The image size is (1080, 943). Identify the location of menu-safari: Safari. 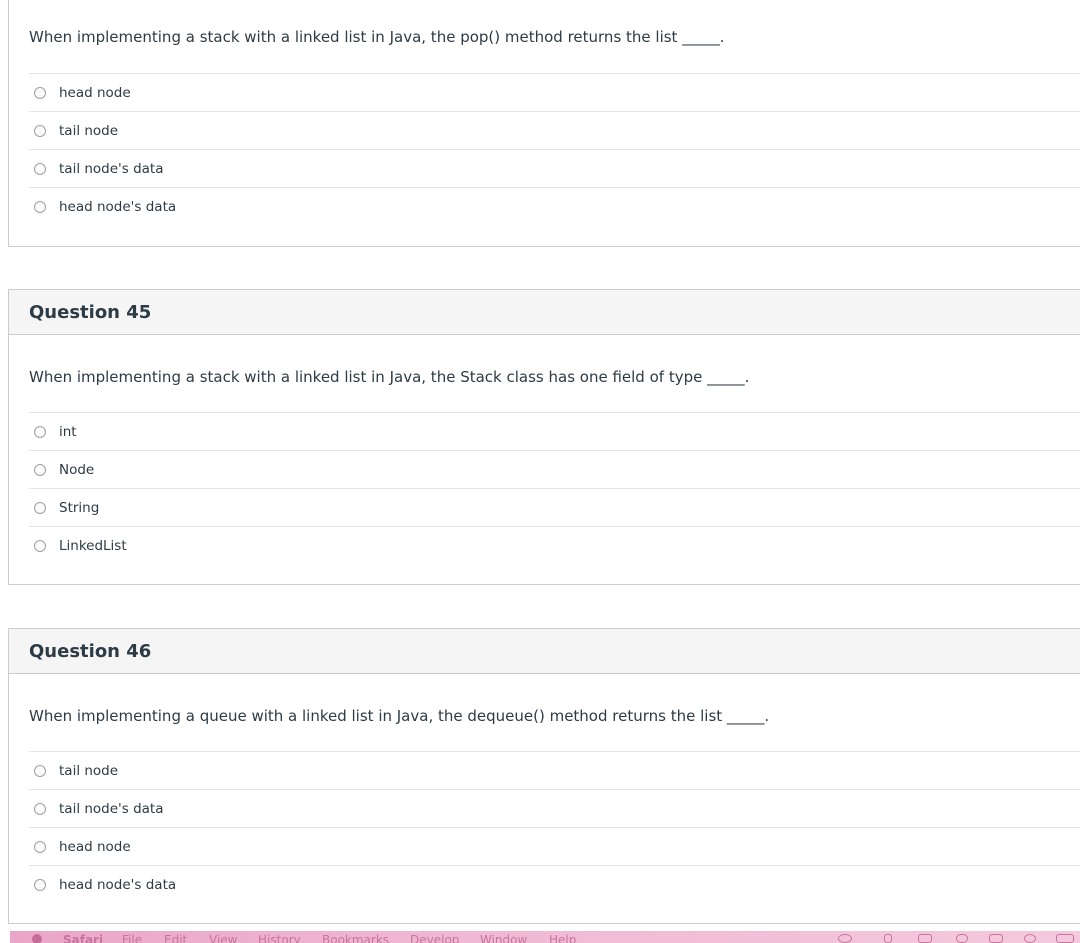
(83, 938).